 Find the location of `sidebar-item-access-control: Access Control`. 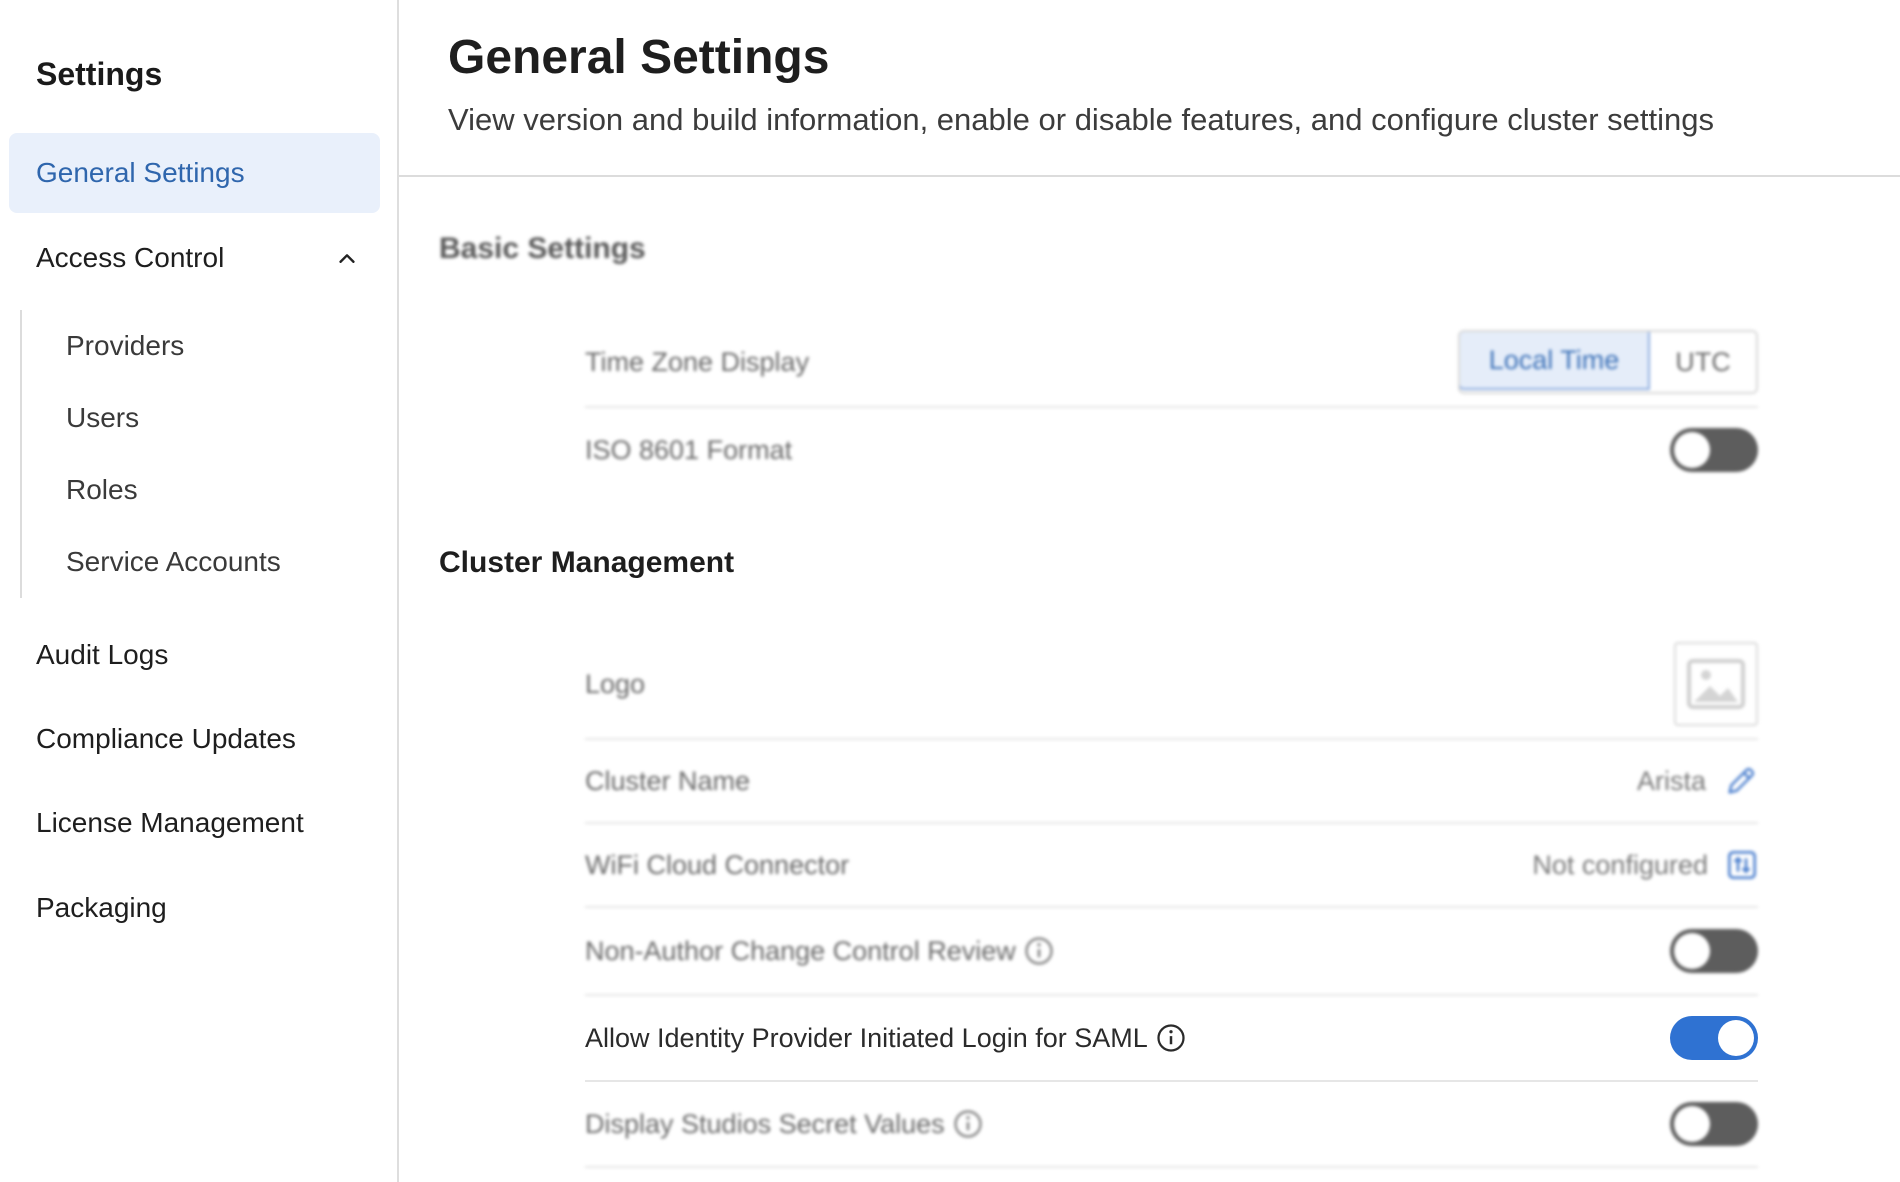

sidebar-item-access-control: Access Control is located at coordinates (194, 258).